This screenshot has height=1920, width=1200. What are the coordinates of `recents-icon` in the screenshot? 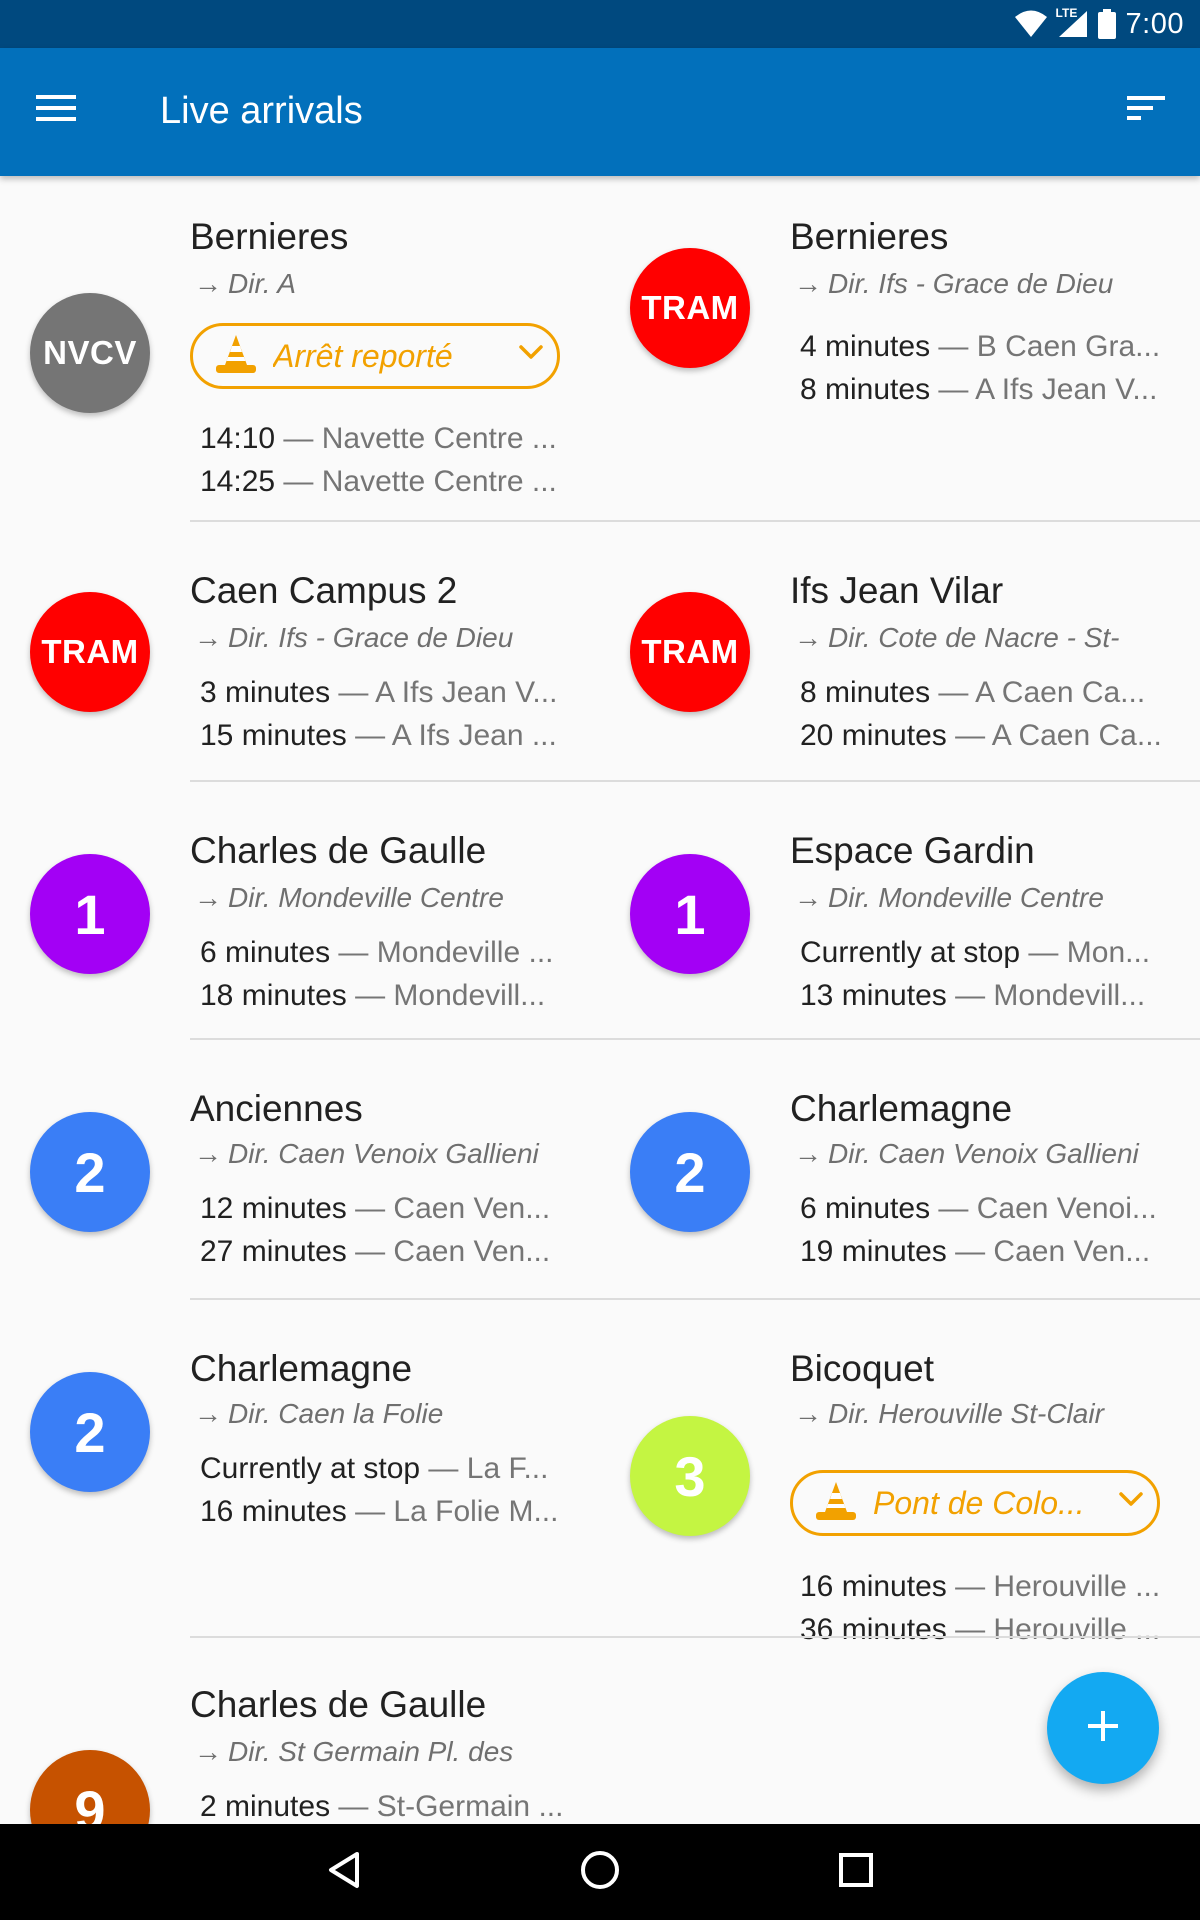 It's located at (856, 1872).